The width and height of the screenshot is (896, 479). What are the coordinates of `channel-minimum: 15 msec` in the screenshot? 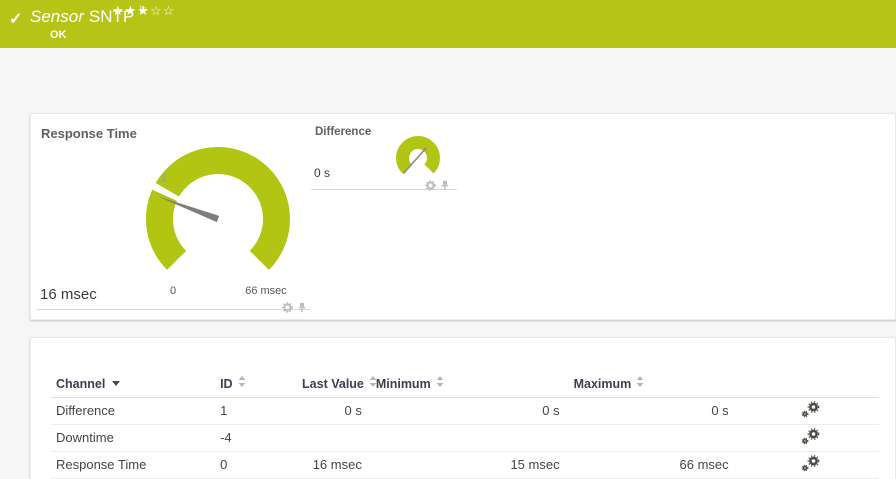 It's located at (474, 465).